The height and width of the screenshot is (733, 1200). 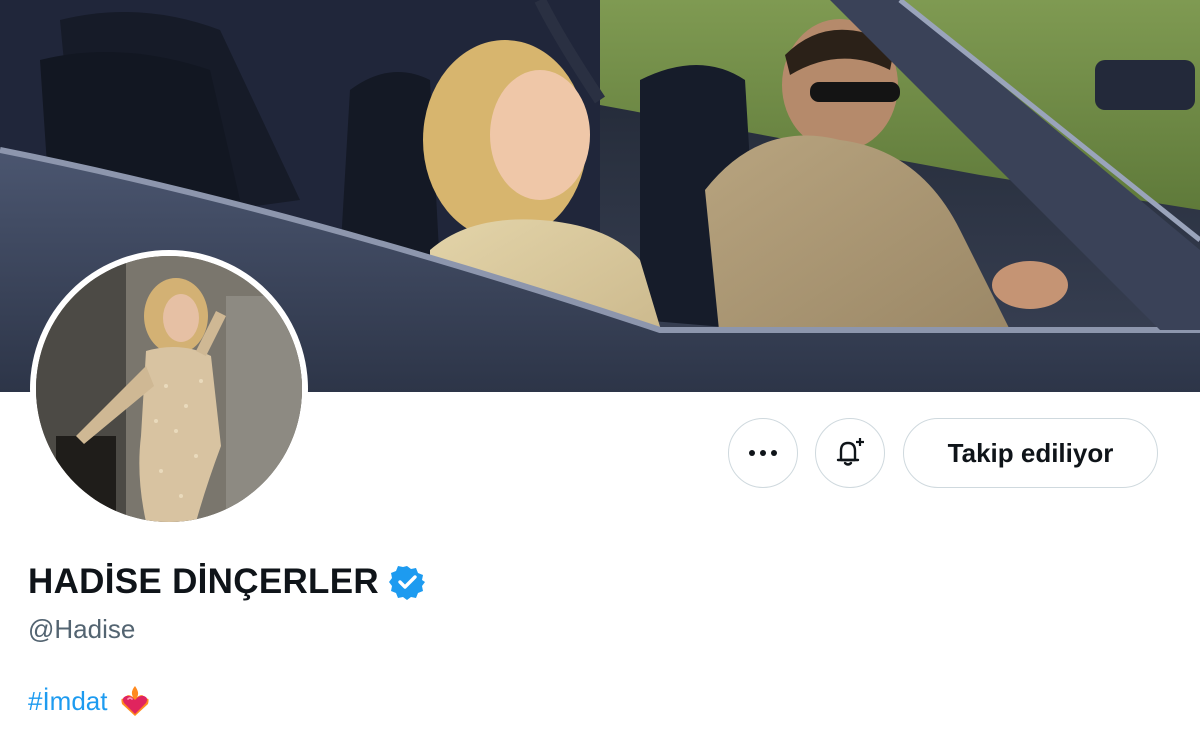 I want to click on avatar-image, so click(x=169, y=389).